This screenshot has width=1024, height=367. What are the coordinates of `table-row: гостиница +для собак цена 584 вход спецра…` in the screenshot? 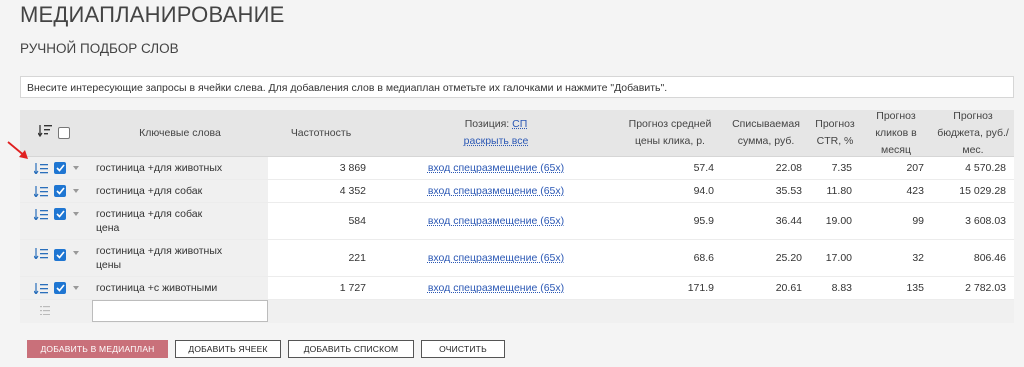 It's located at (517, 221).